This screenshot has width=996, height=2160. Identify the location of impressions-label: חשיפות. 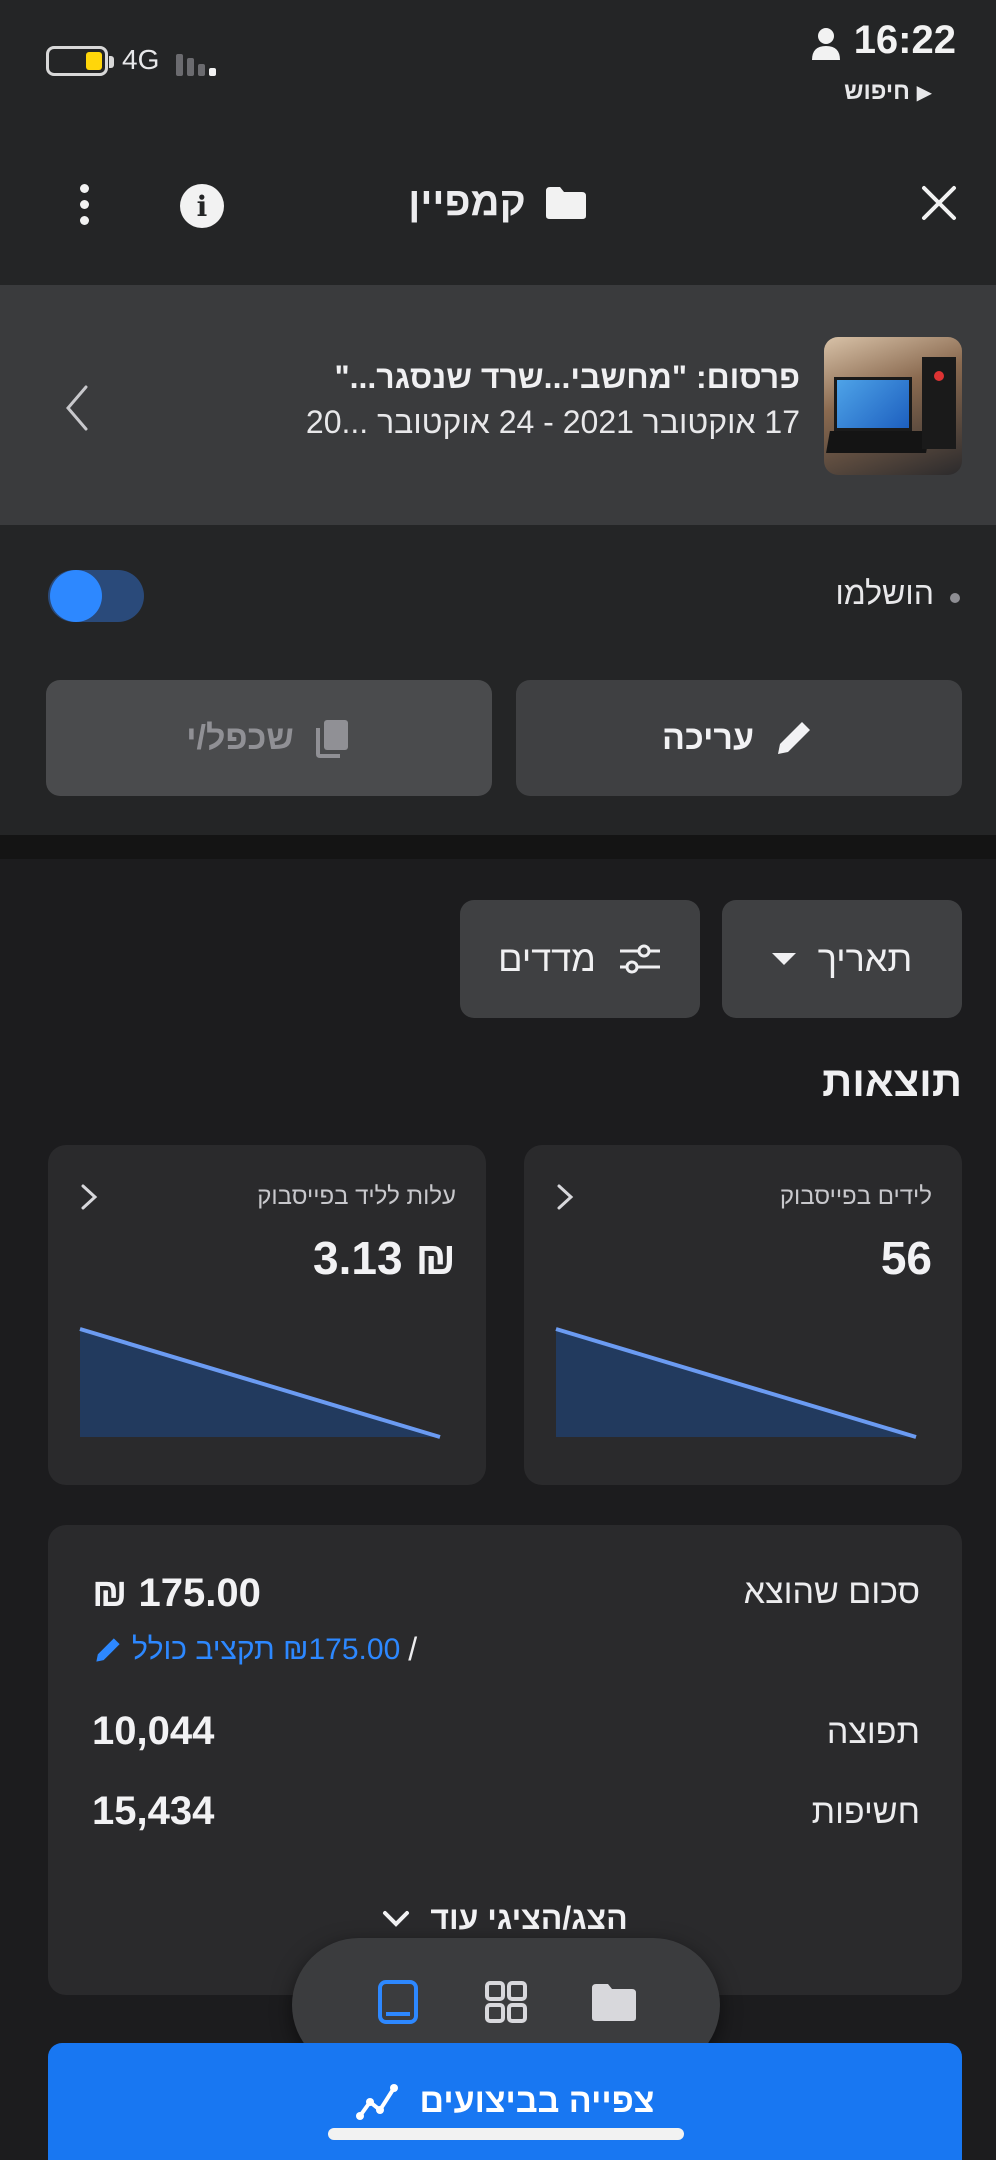
(865, 1812).